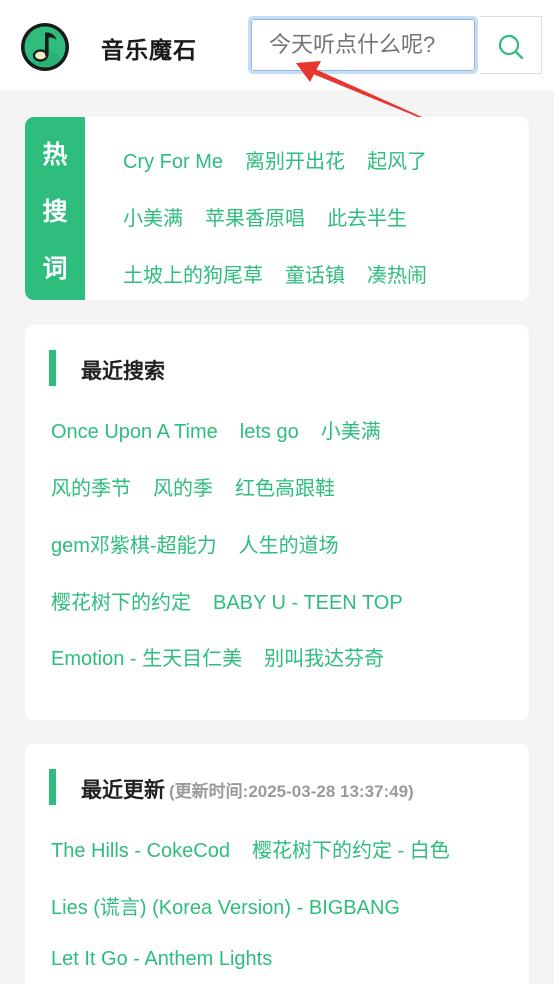 The width and height of the screenshot is (554, 984). I want to click on recent-search-link: 樱花树下的约定, so click(121, 603).